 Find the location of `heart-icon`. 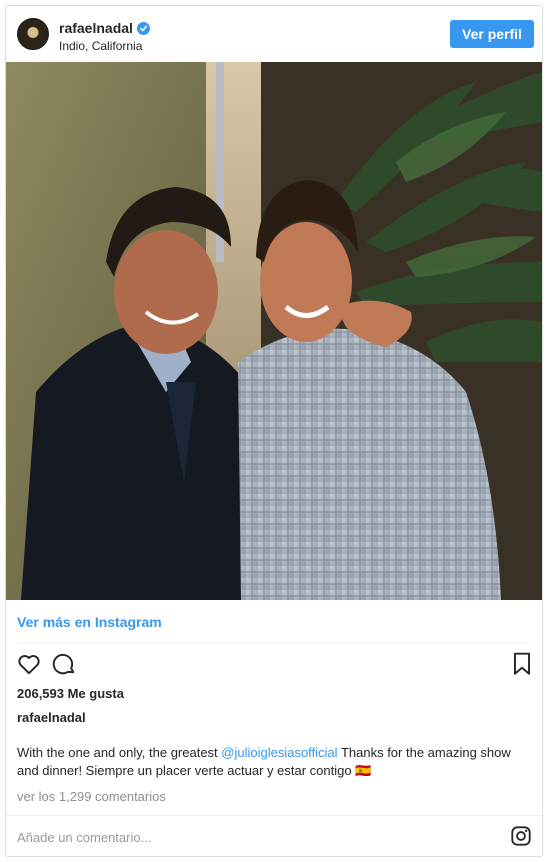

heart-icon is located at coordinates (29, 664).